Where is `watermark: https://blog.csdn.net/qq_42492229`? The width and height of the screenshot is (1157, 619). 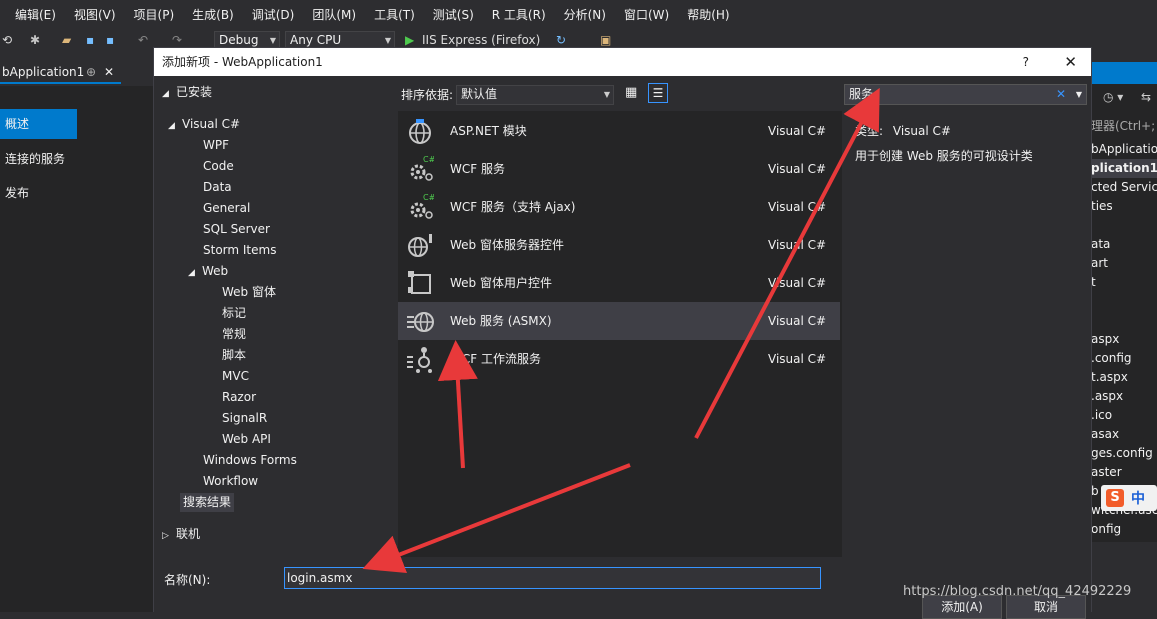 watermark: https://blog.csdn.net/qq_42492229 is located at coordinates (1017, 591).